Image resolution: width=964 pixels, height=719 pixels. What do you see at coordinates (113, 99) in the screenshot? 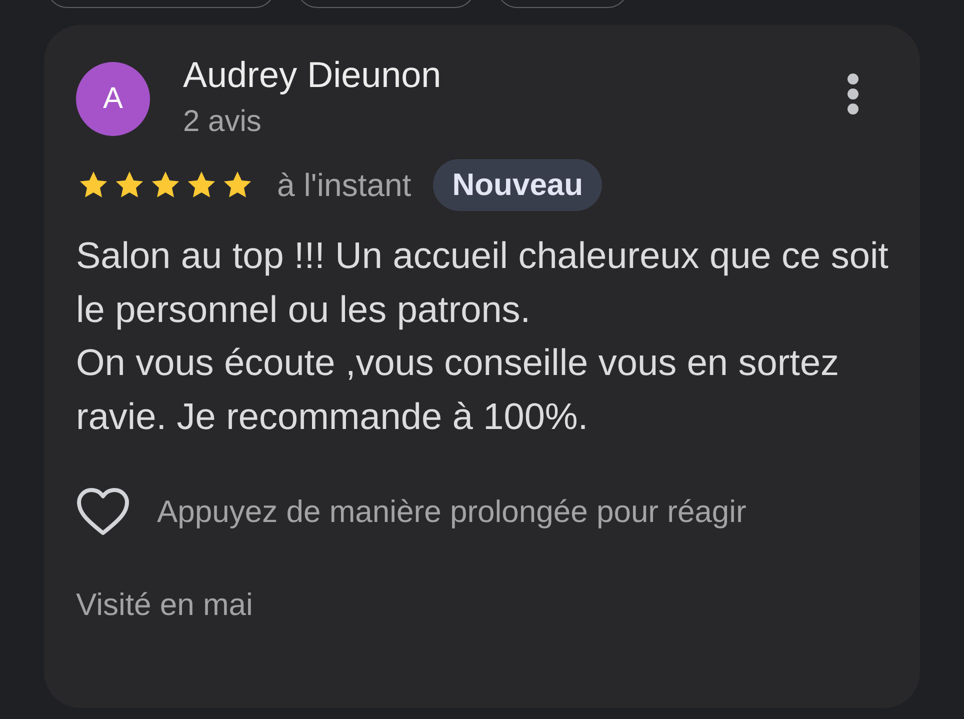
I see `avatar: A` at bounding box center [113, 99].